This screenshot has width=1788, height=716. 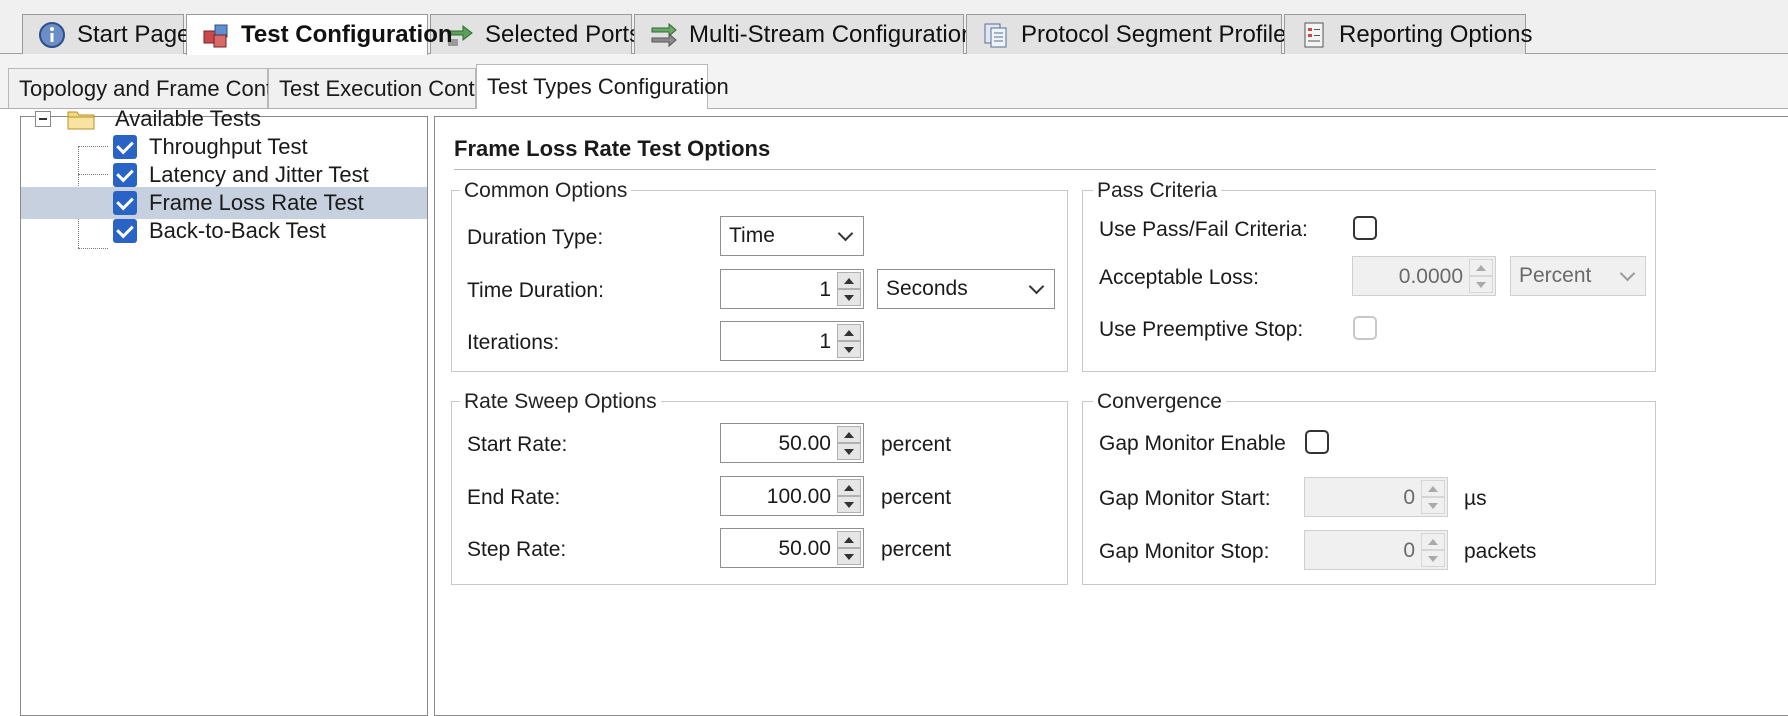 I want to click on gap-monitor-enable-checkbox, so click(x=1317, y=442).